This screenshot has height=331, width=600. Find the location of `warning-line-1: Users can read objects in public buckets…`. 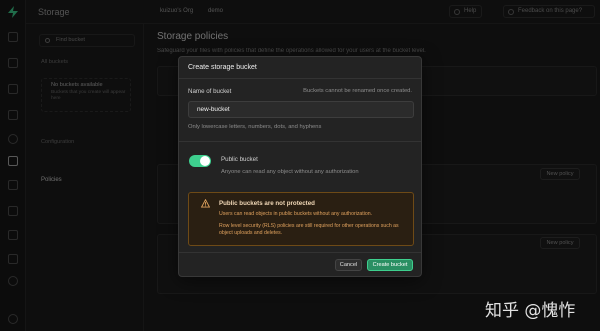

warning-line-1: Users can read objects in public buckets… is located at coordinates (296, 214).